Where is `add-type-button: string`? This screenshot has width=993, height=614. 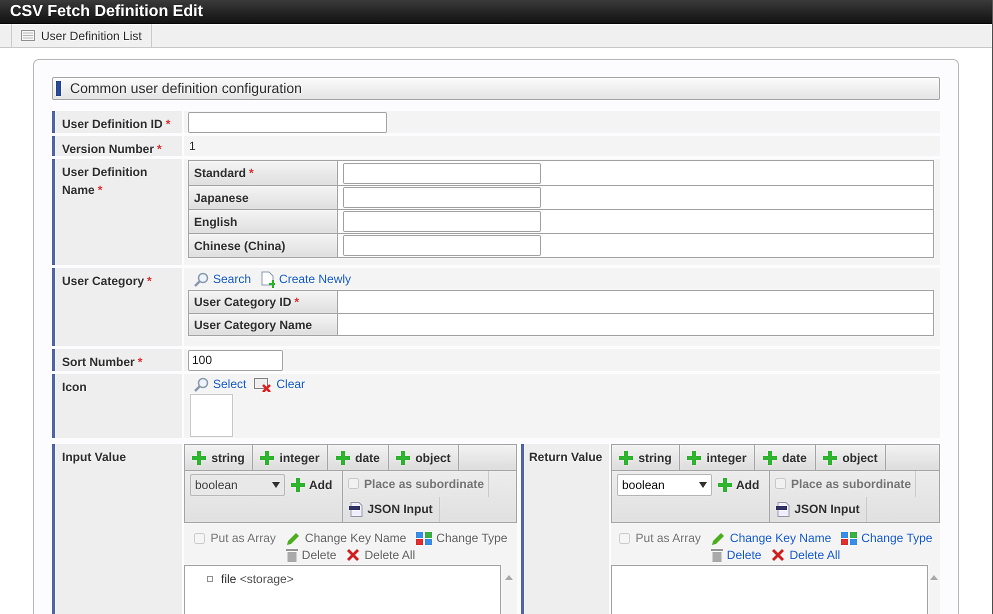 add-type-button: string is located at coordinates (646, 457).